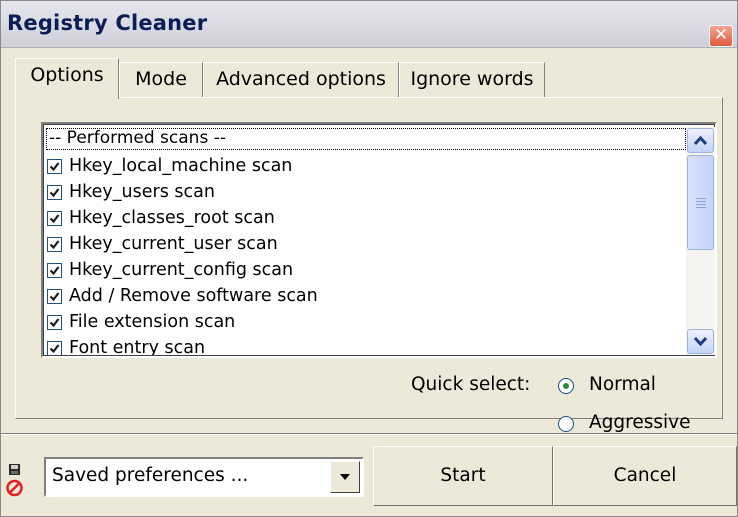  I want to click on scan-item-label: Font entry scan, so click(137, 346).